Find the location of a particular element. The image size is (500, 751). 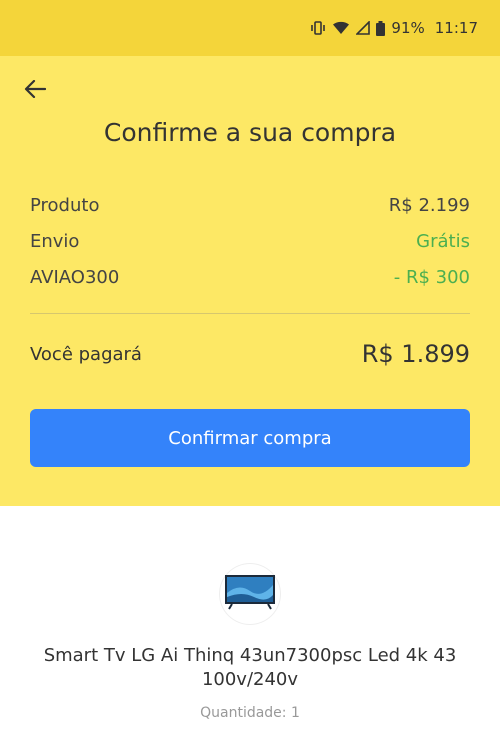

summary-value: R$ 2.199 is located at coordinates (429, 205).